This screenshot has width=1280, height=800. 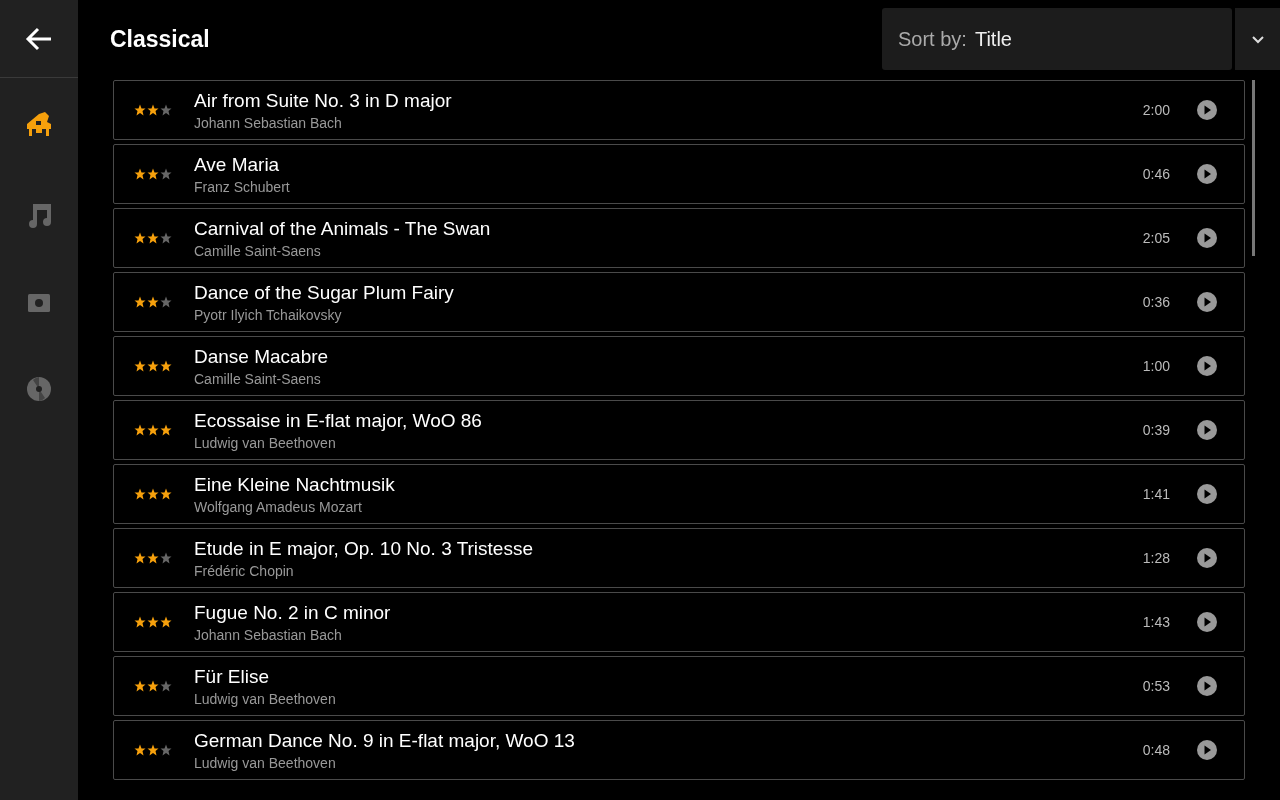 What do you see at coordinates (1156, 366) in the screenshot?
I see `track-duration: 1:00` at bounding box center [1156, 366].